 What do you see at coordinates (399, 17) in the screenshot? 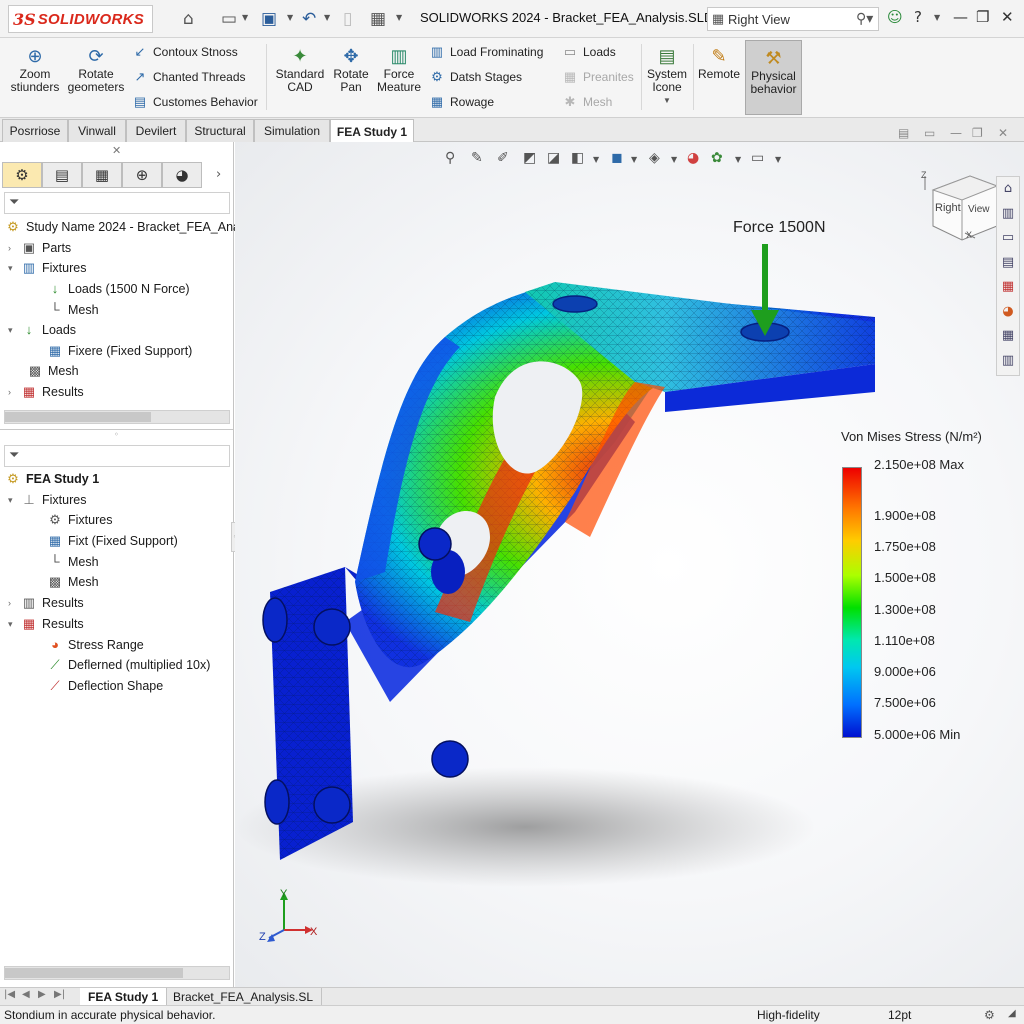
I see `options-dropdown-icon: ▼` at bounding box center [399, 17].